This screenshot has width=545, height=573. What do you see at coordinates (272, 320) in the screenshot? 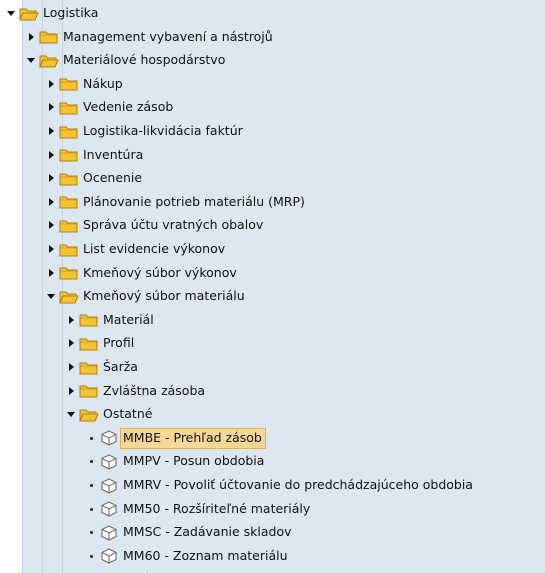
I see `tree-folder-node: Materiál` at bounding box center [272, 320].